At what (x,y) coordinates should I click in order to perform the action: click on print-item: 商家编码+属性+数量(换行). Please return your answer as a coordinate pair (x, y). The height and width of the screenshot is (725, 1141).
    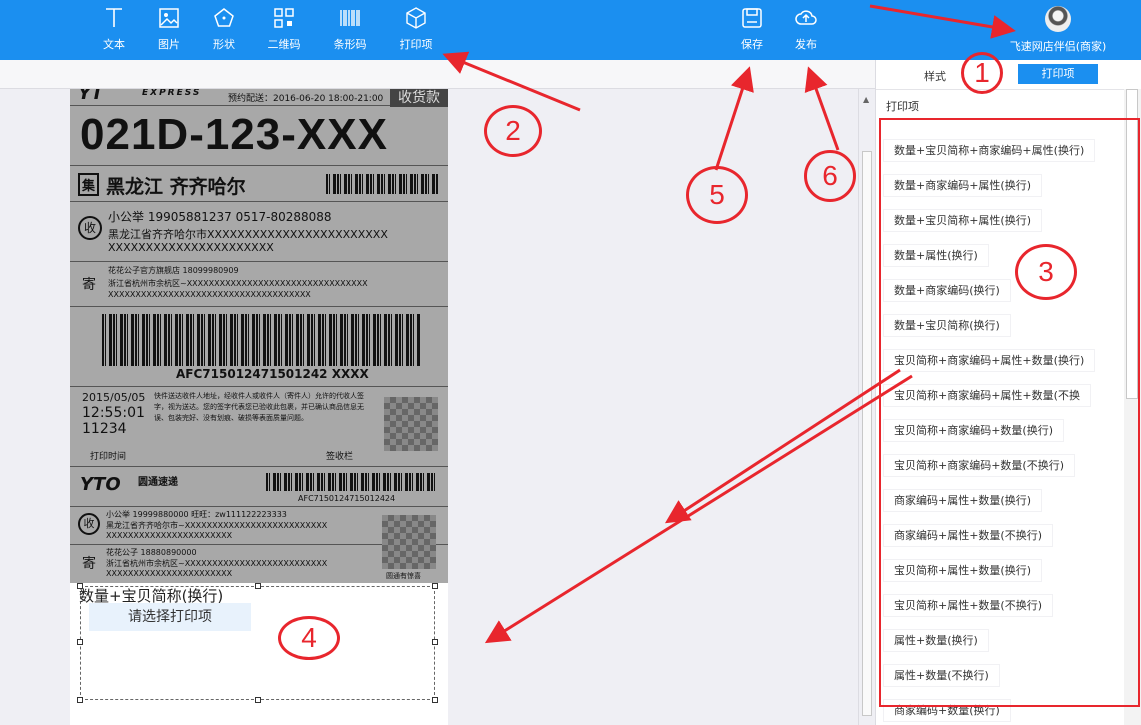
    Looking at the image, I should click on (963, 500).